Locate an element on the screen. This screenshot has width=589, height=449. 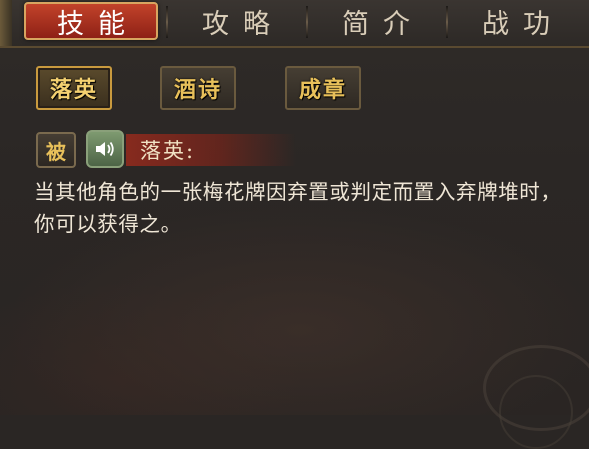
skill-button-luoying: 落英 is located at coordinates (74, 88).